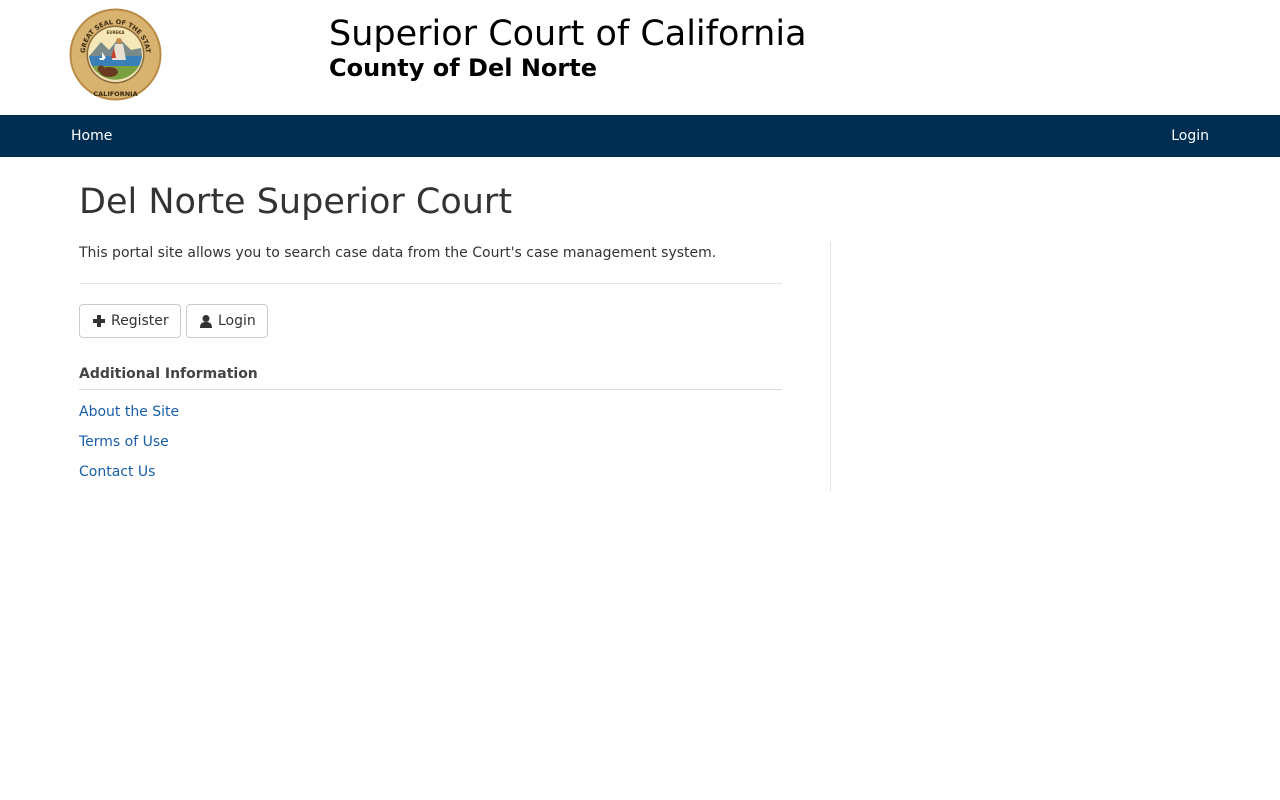 The width and height of the screenshot is (1280, 800). Describe the element at coordinates (99, 321) in the screenshot. I see `plus-icon` at that location.